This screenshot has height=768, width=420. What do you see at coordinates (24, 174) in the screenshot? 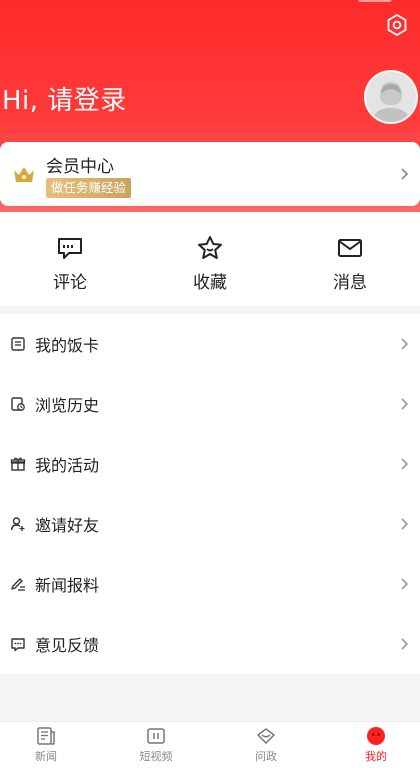
I see `crown-icon` at bounding box center [24, 174].